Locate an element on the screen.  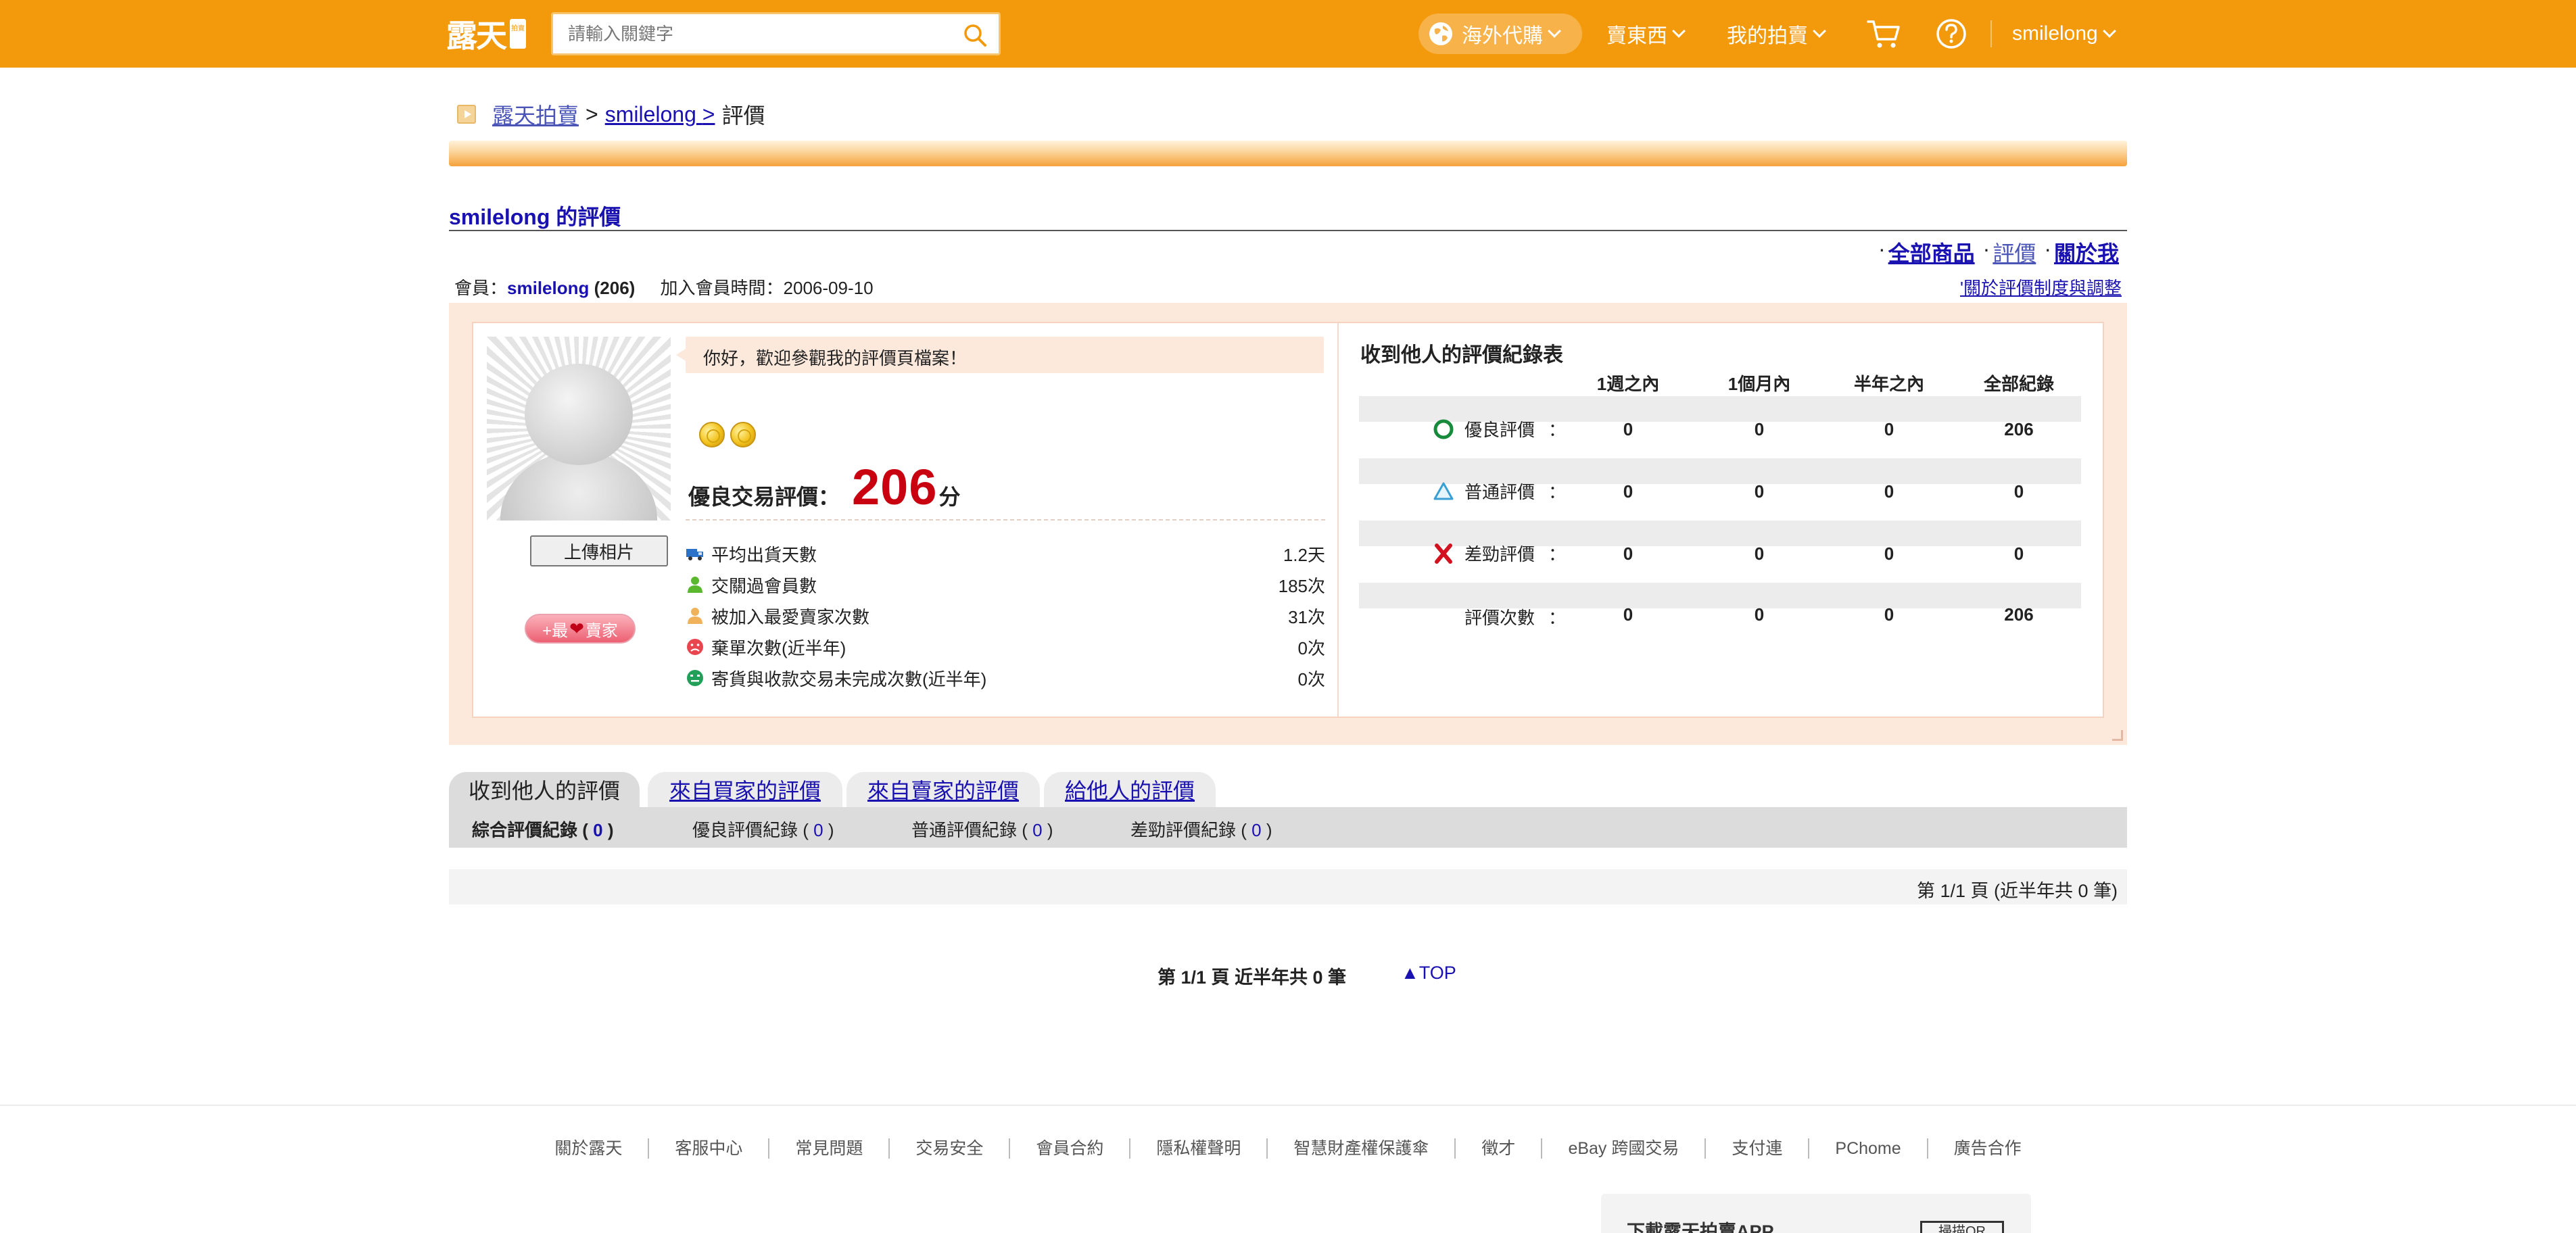
member-name-link: smilelong is located at coordinates (548, 288).